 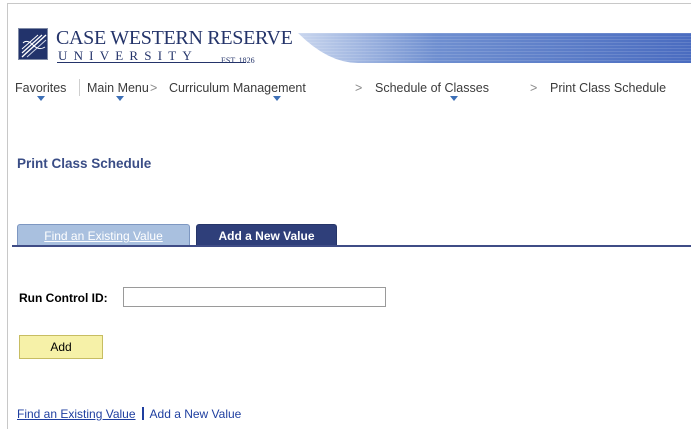 What do you see at coordinates (432, 88) in the screenshot?
I see `nav-schedule-of-classes: Schedule of Classes` at bounding box center [432, 88].